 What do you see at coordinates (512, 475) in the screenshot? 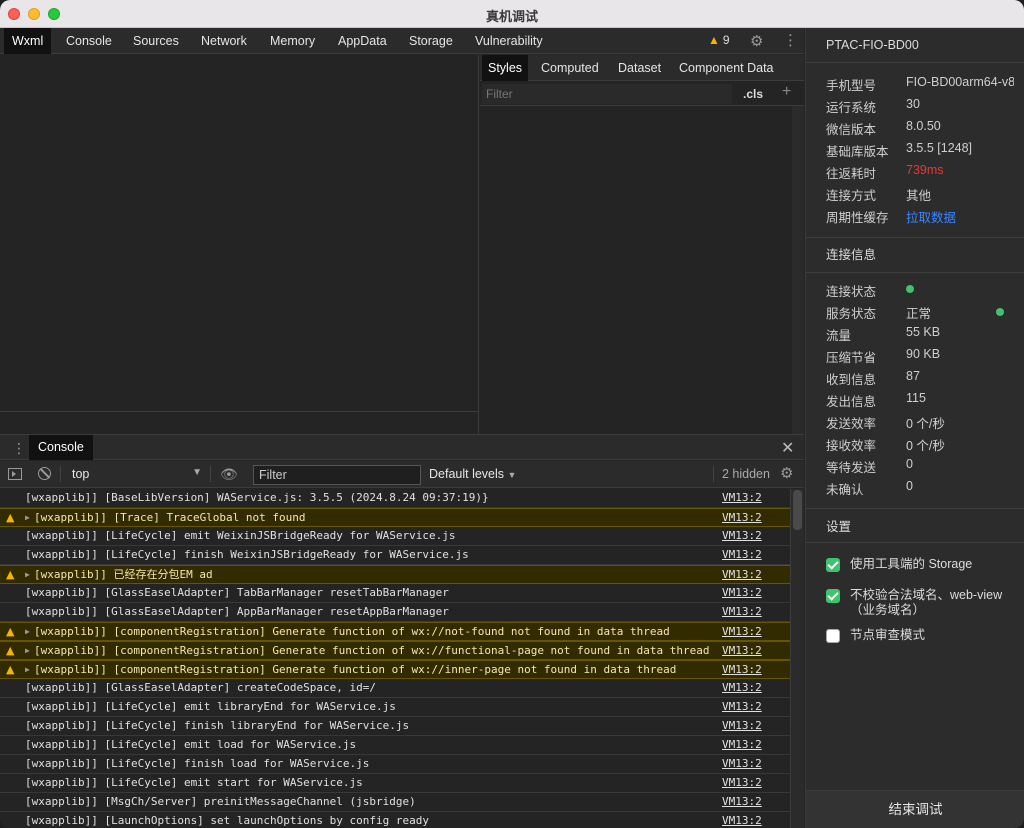
I see `chevron-down-icon: ▼` at bounding box center [512, 475].